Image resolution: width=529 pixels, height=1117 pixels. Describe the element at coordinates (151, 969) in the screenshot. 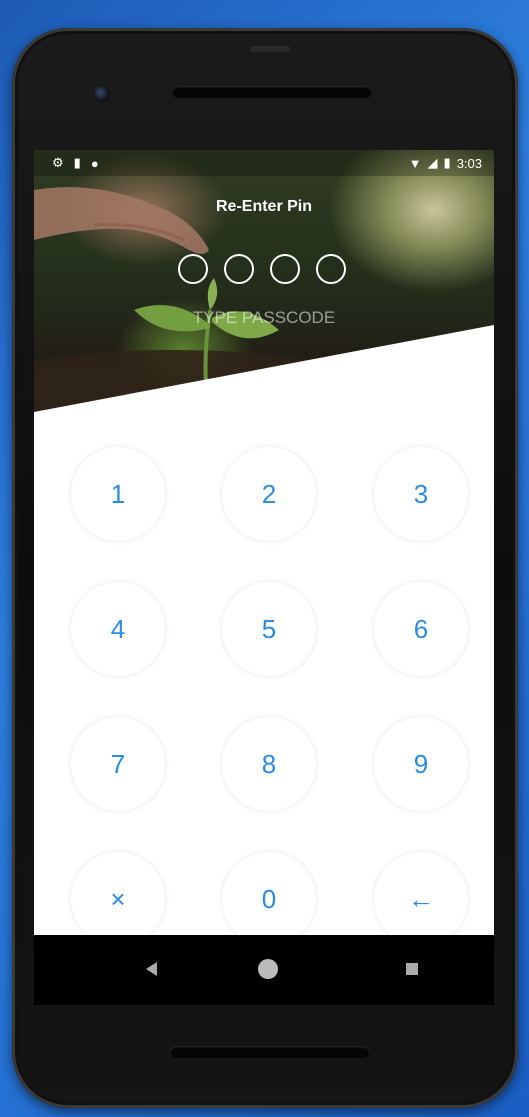

I see `back-icon` at that location.